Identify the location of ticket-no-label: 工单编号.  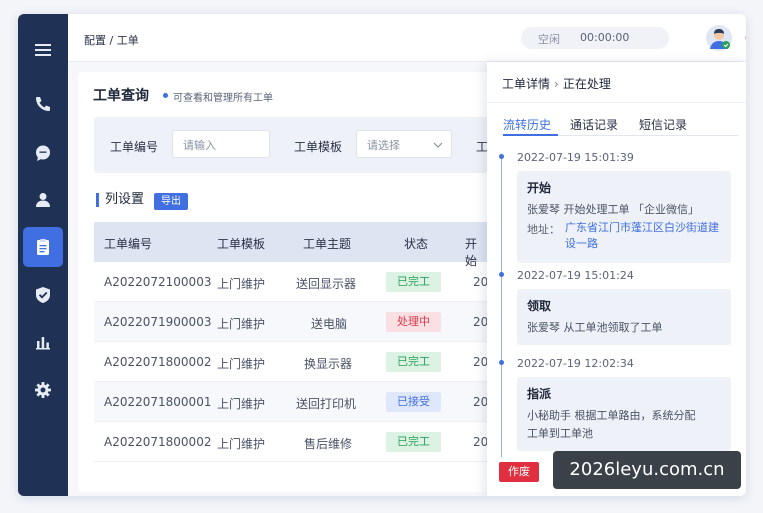
(134, 147).